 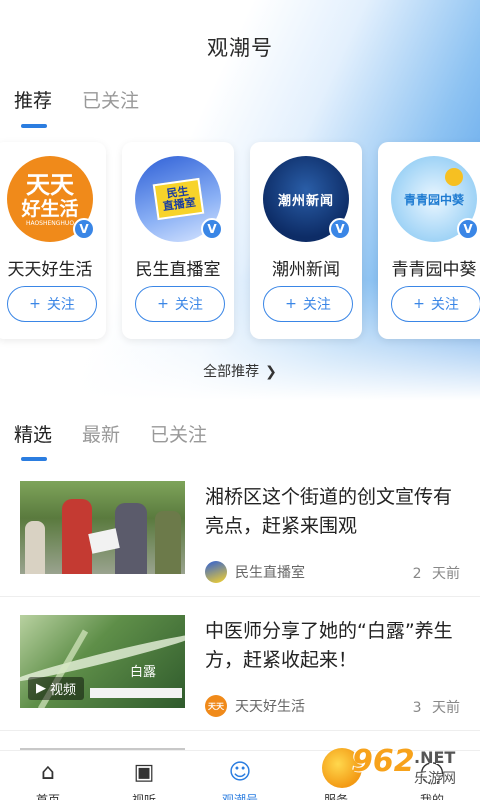 What do you see at coordinates (41, 688) in the screenshot?
I see `play-icon: ▶` at bounding box center [41, 688].